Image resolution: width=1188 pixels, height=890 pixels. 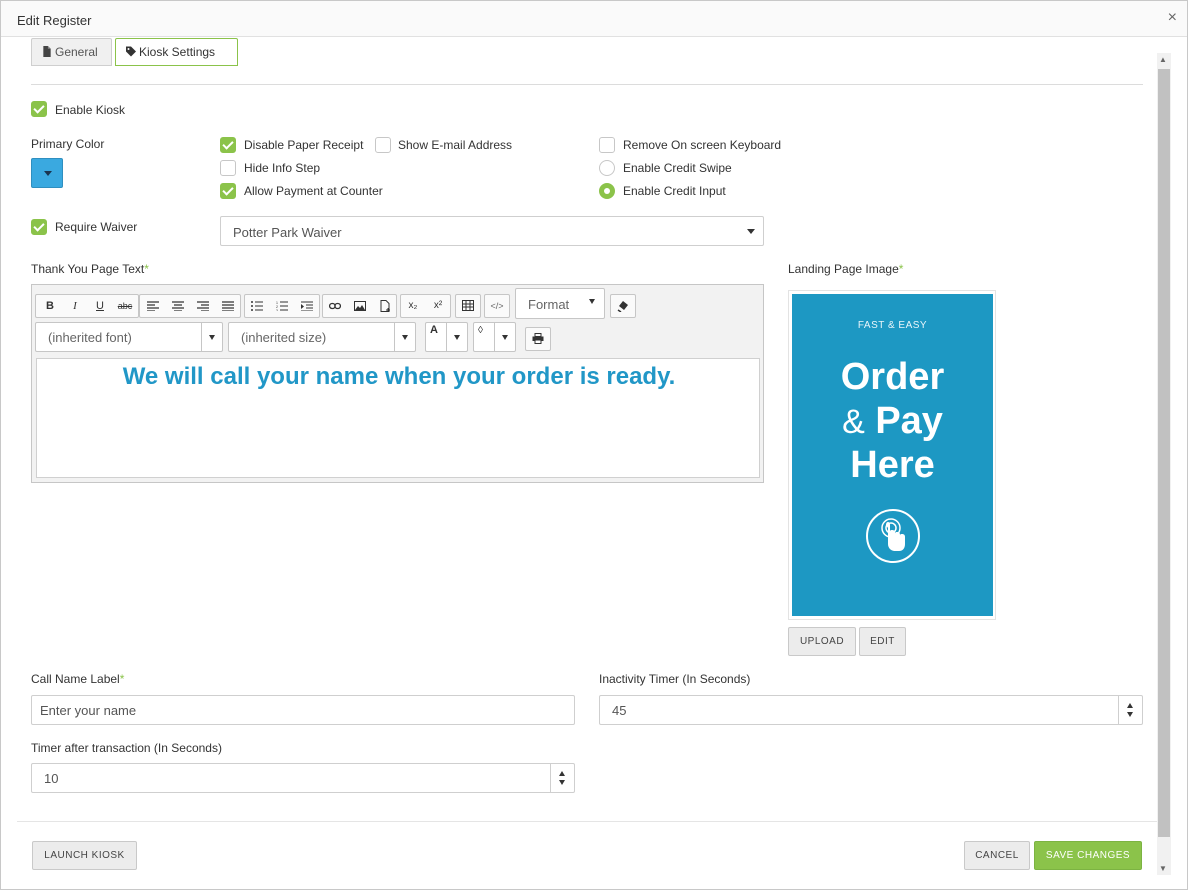 I want to click on show-email-label: Show E-mail Address, so click(x=455, y=145).